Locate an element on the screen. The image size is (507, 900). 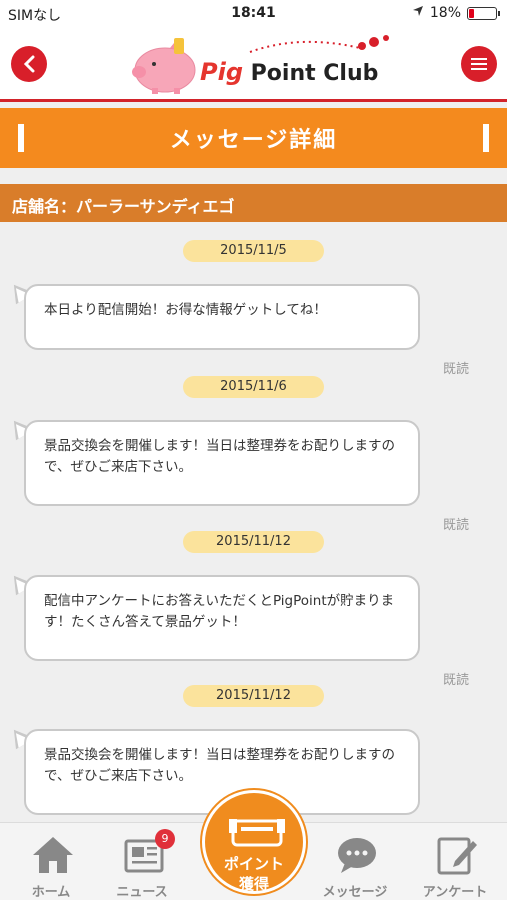
tab-home-label: ホーム is located at coordinates (51, 892).